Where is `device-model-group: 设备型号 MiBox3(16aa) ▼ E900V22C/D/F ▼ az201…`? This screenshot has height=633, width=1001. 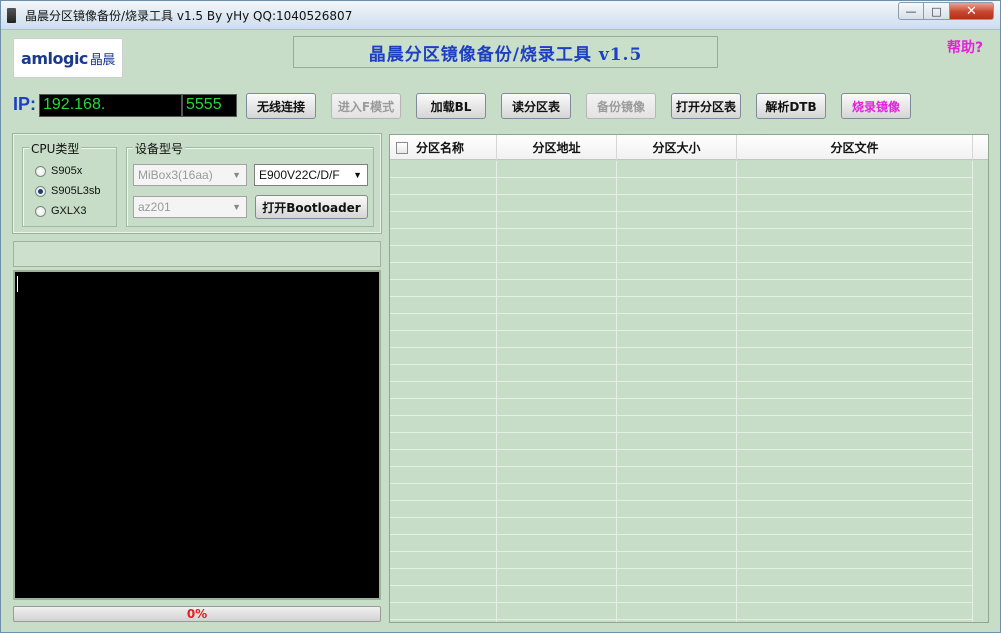
device-model-group: 设备型号 MiBox3(16aa) ▼ E900V22C/D/F ▼ az201… is located at coordinates (250, 183).